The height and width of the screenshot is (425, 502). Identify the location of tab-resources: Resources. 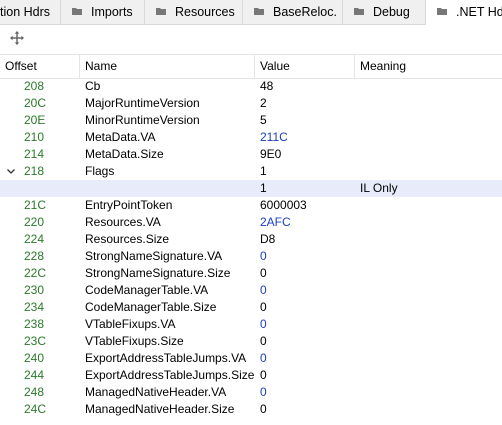
(194, 12).